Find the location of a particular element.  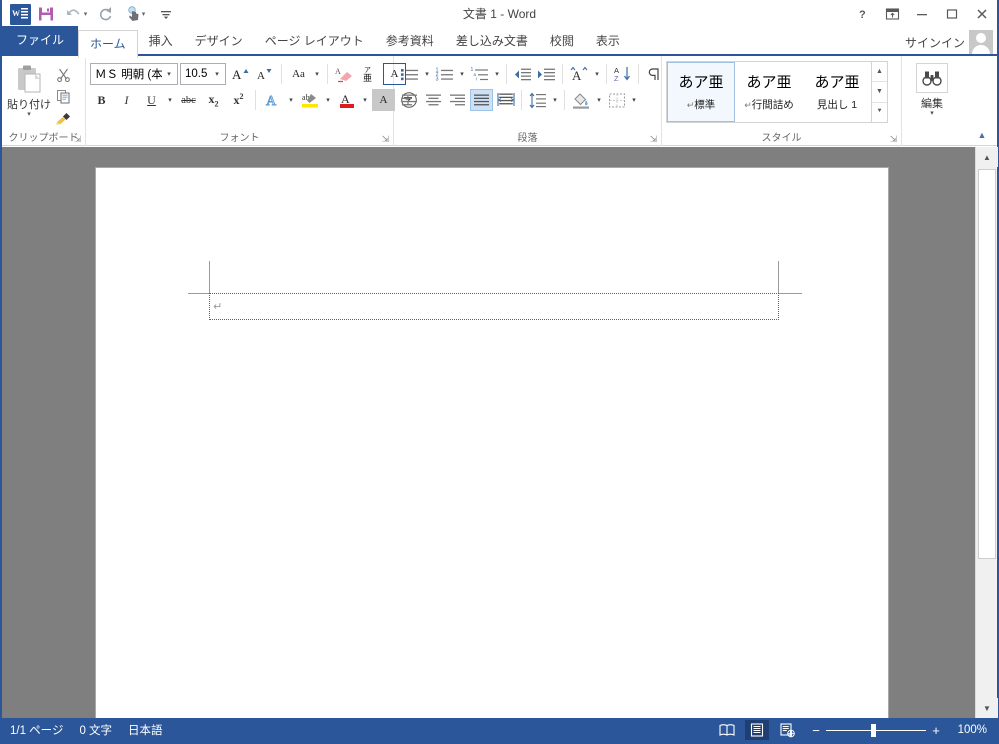

zoom-track is located at coordinates (876, 730).